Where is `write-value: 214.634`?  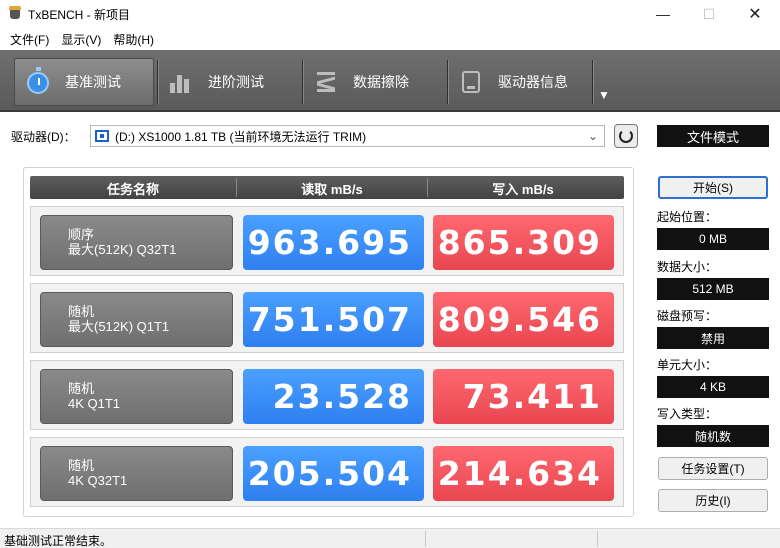
write-value: 214.634 is located at coordinates (523, 473).